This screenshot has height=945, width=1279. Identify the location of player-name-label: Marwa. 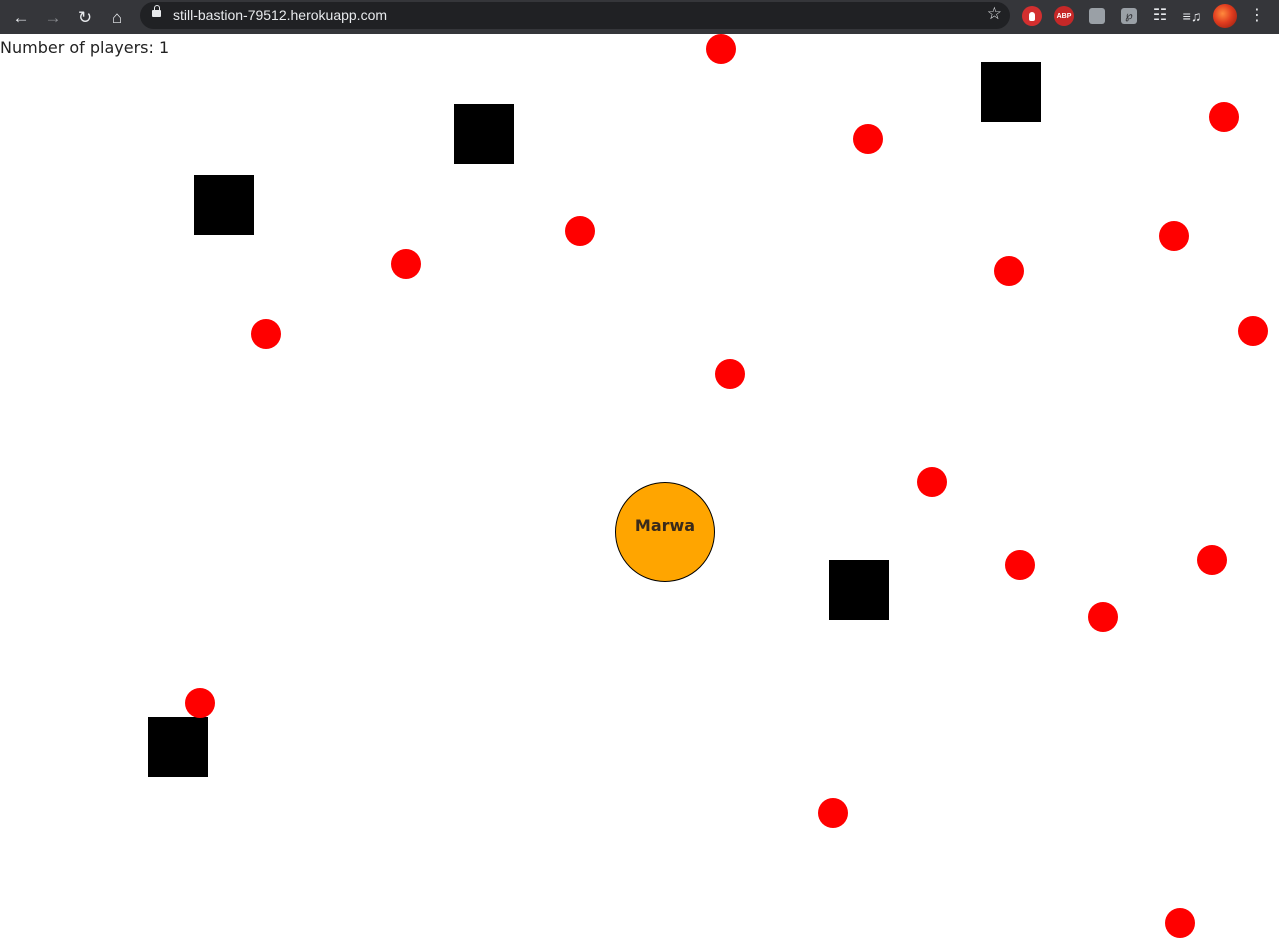
(665, 525).